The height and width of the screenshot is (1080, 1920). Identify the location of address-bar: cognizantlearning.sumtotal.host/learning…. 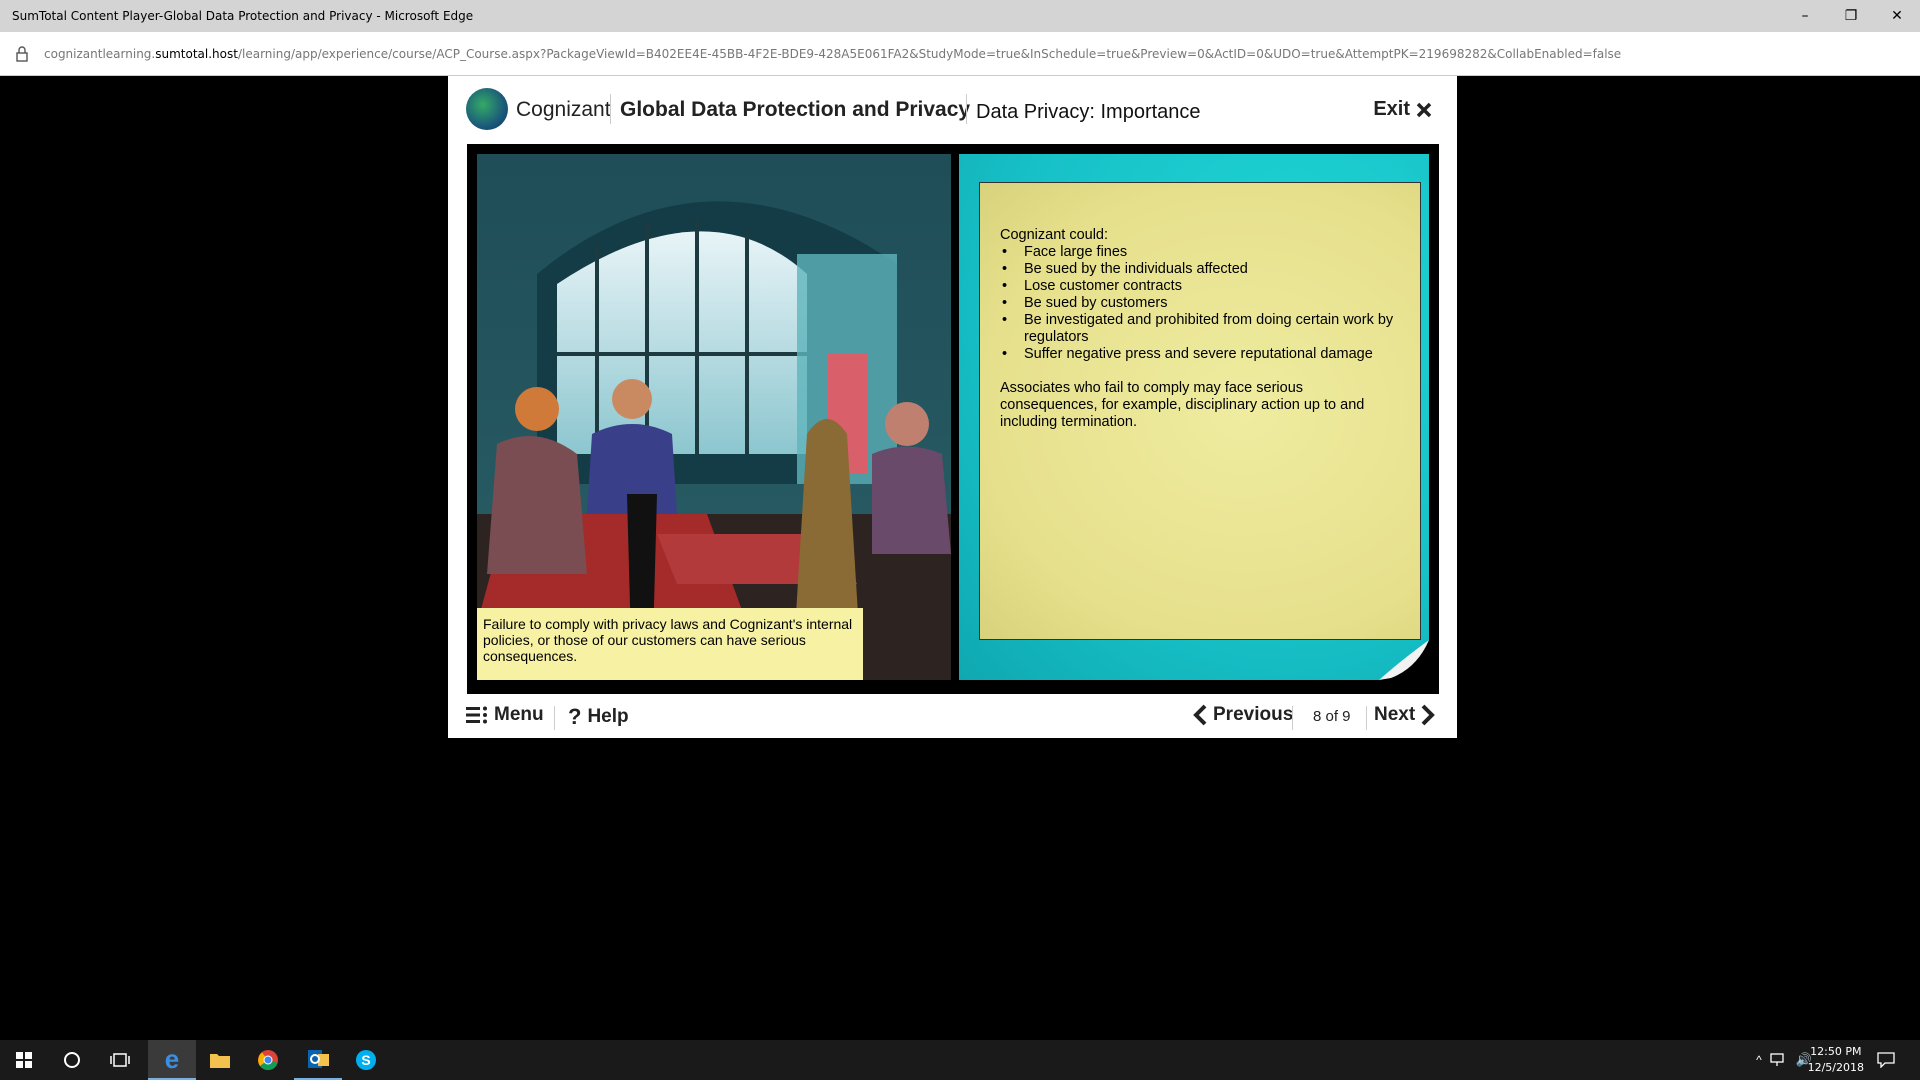
(960, 54).